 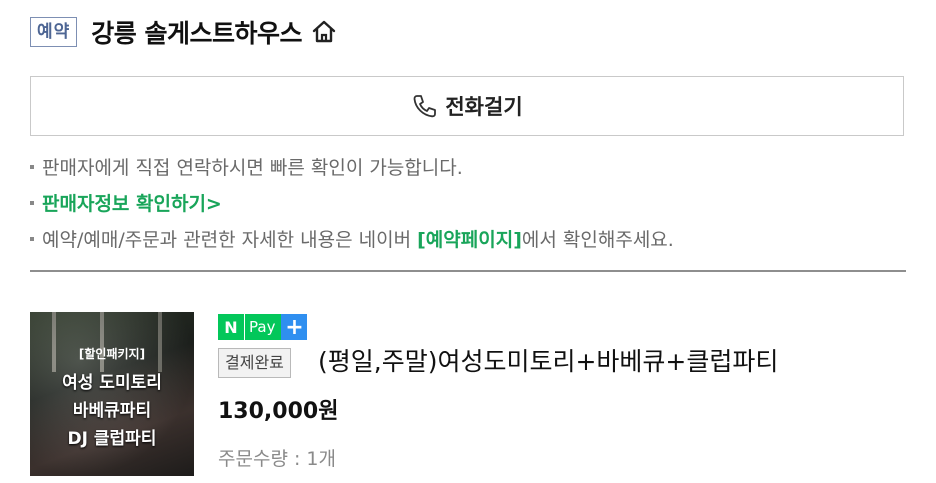 What do you see at coordinates (112, 383) in the screenshot?
I see `thumbnail-line: 여성 도미토리` at bounding box center [112, 383].